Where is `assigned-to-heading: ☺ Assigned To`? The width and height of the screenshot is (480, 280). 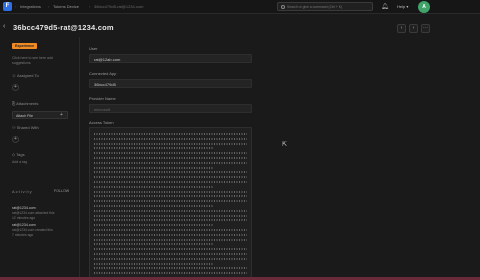 assigned-to-heading: ☺ Assigned To is located at coordinates (25, 75).